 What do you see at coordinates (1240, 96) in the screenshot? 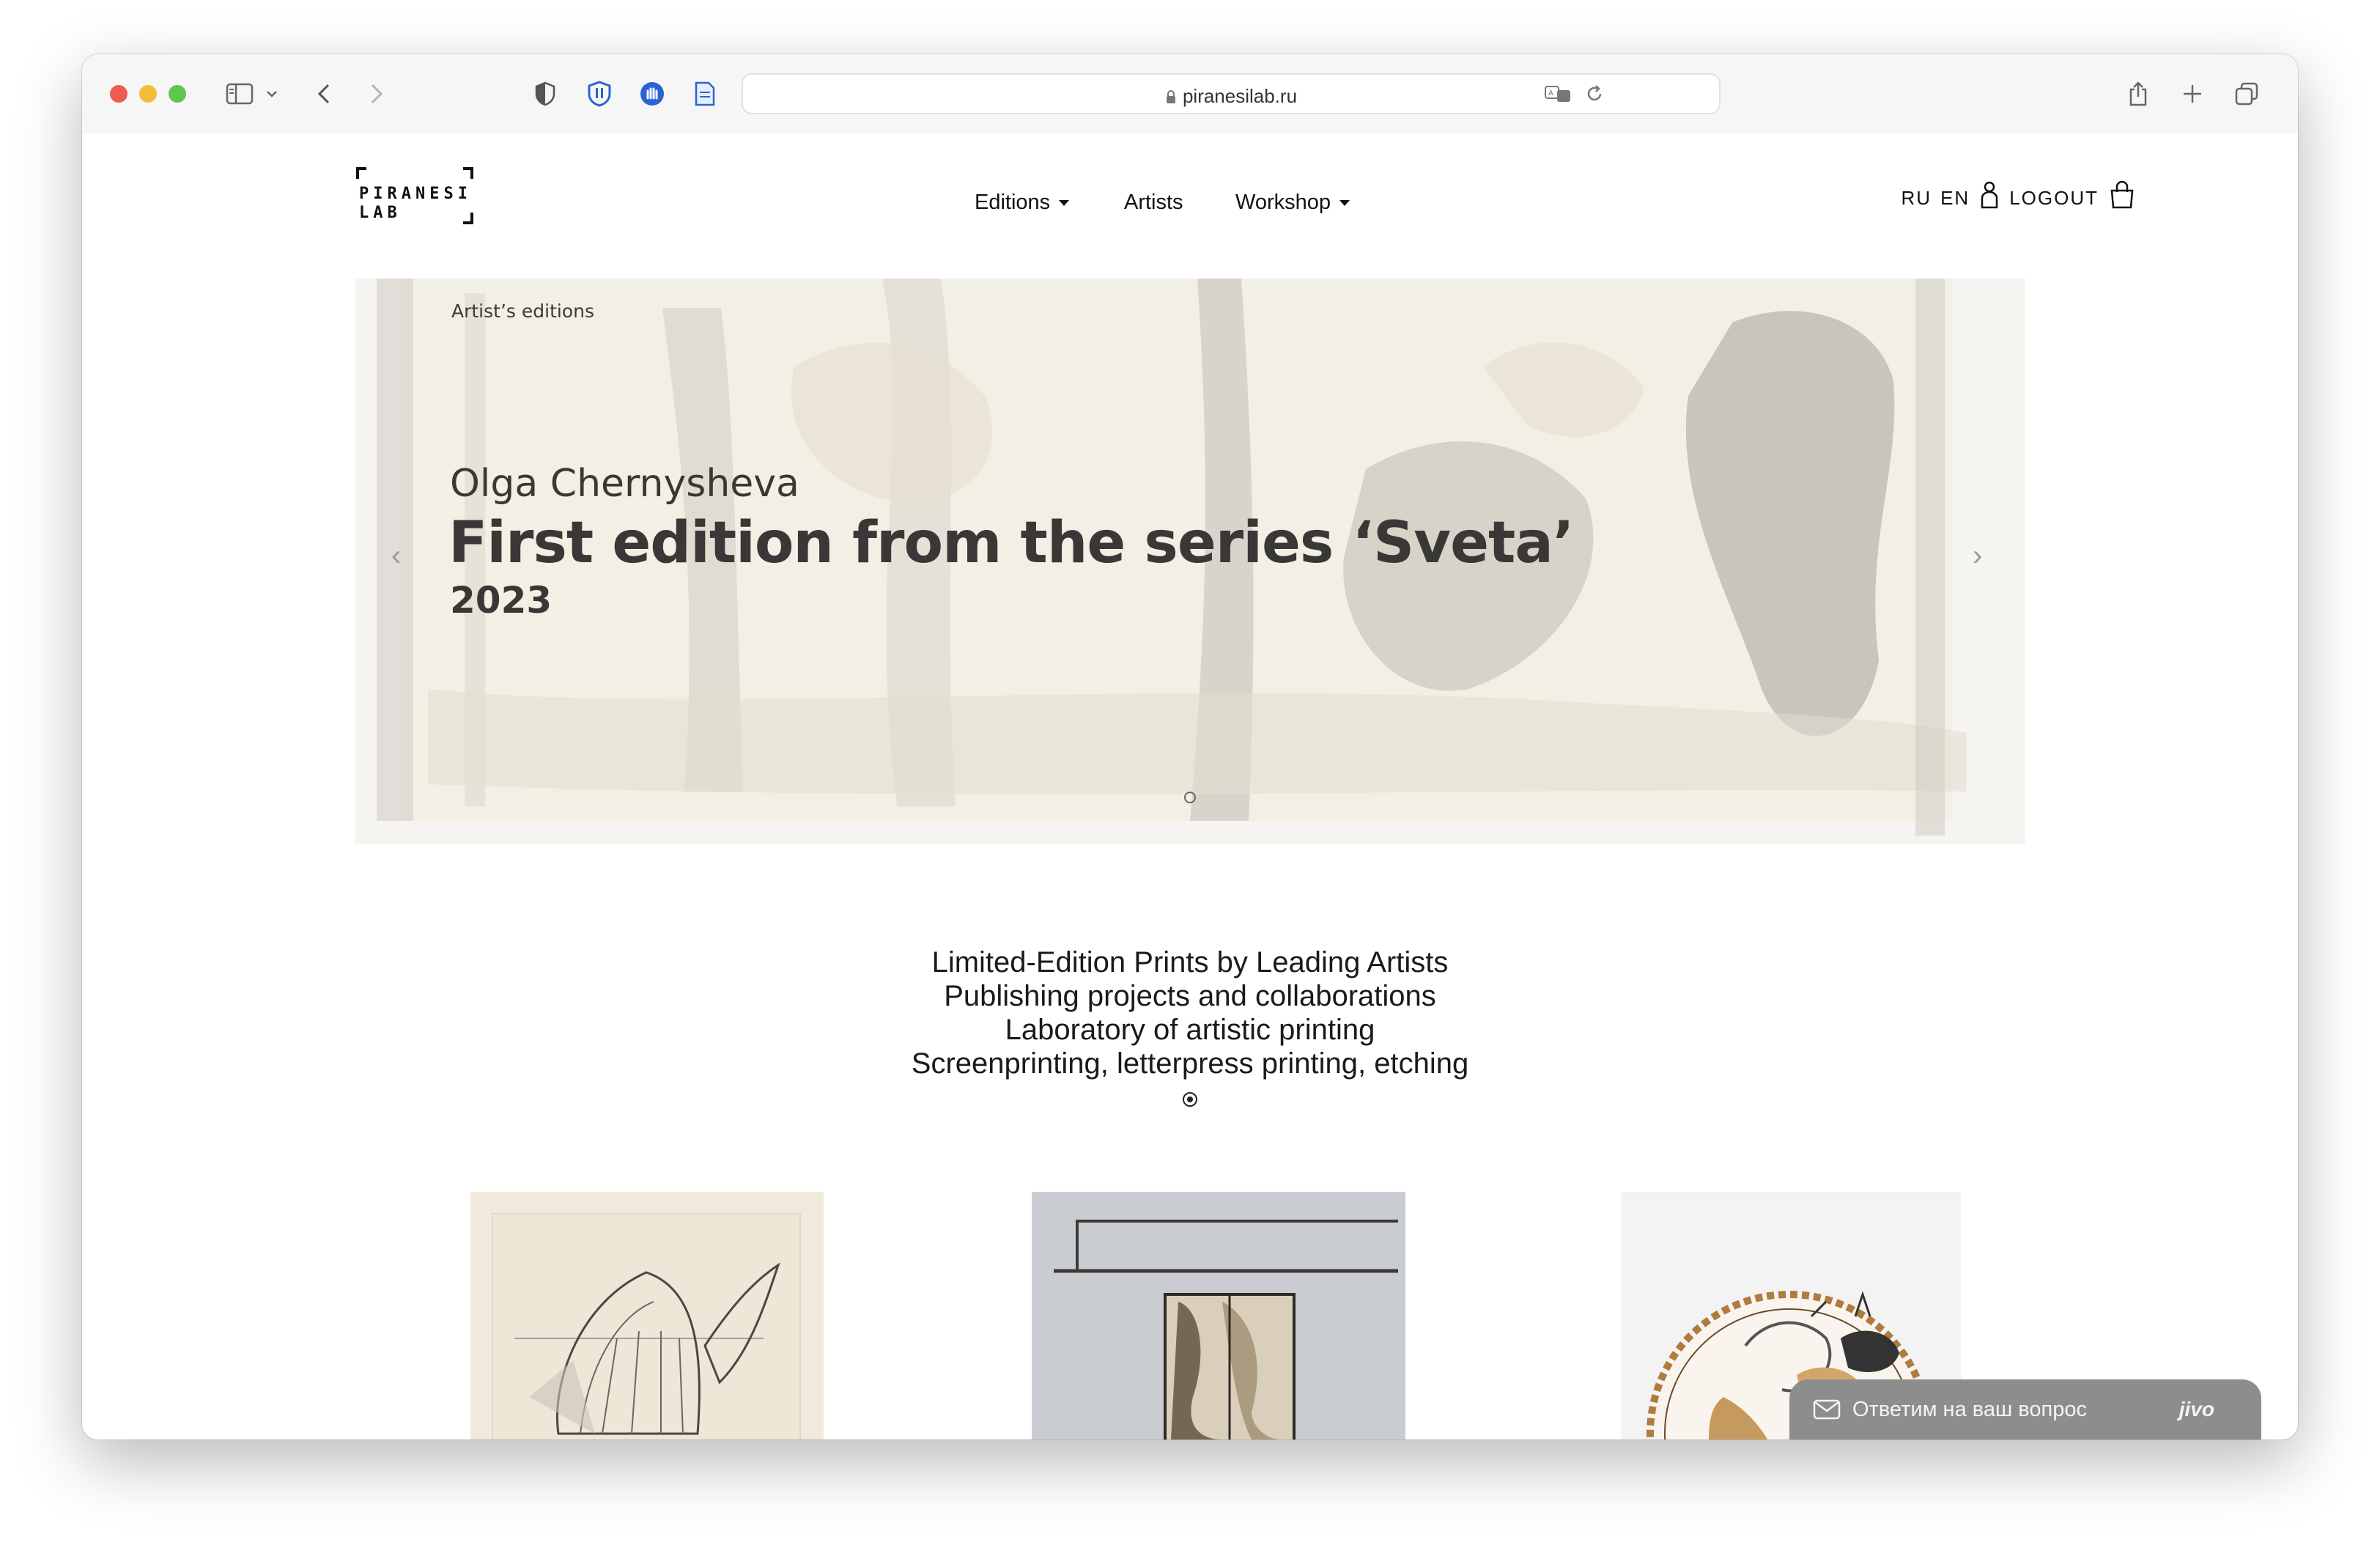
I see `url-label: piranesilab.ru` at bounding box center [1240, 96].